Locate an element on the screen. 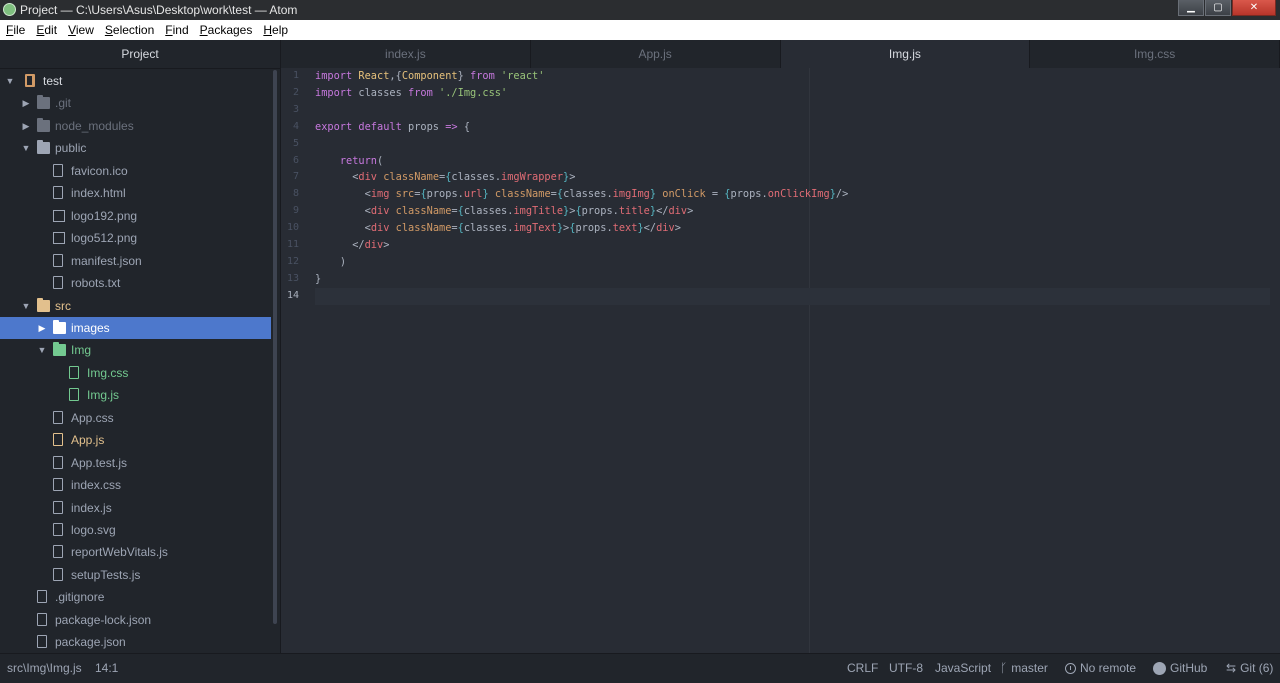  code-line: ) is located at coordinates (330, 262).